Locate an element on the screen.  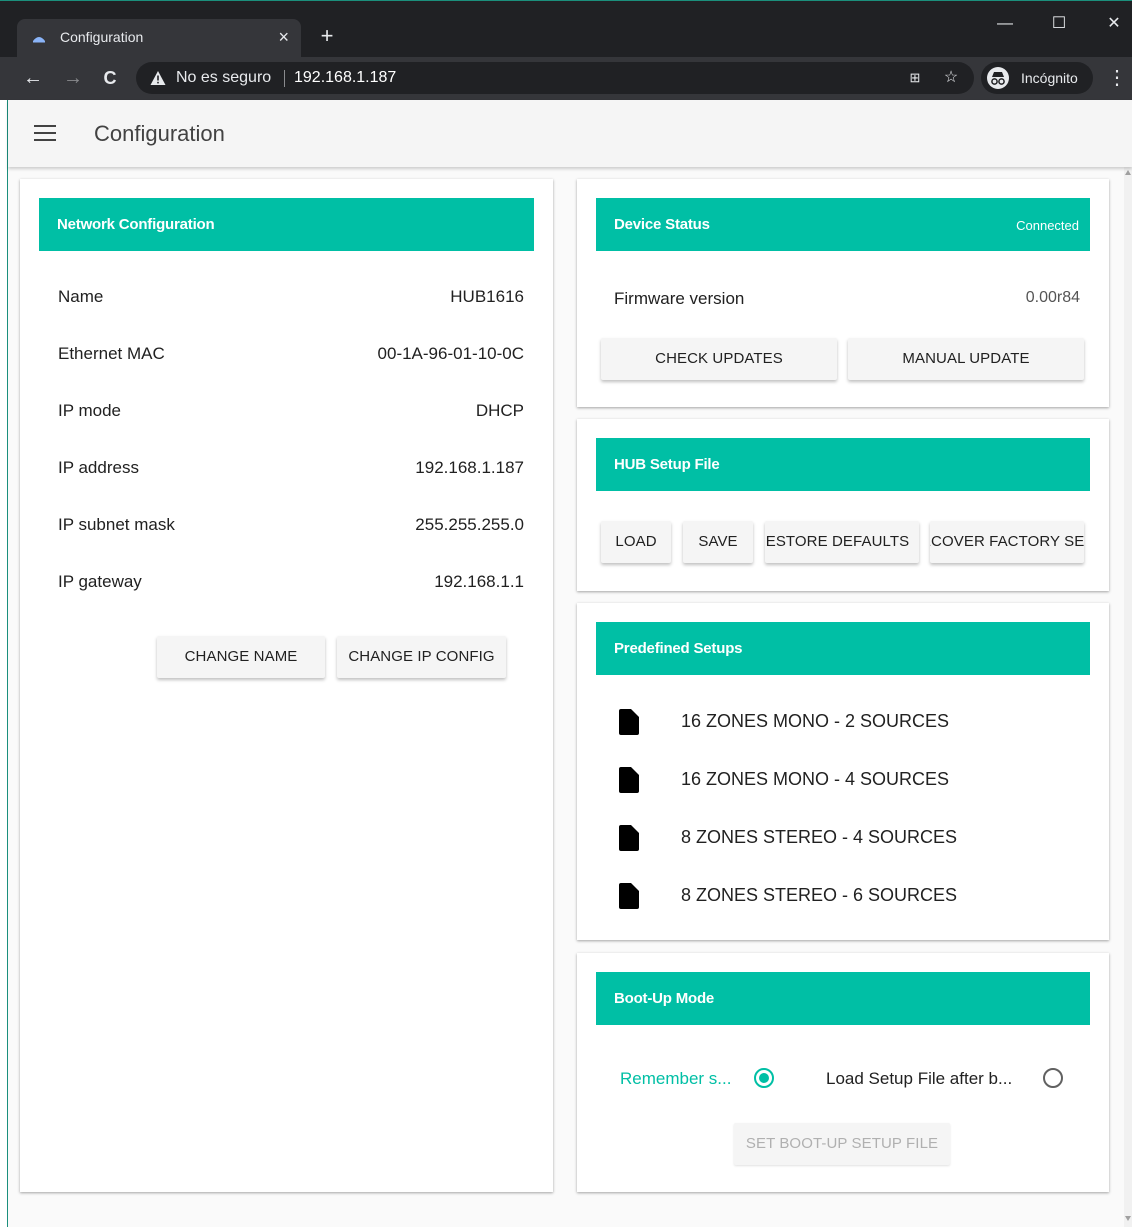
new-tab-button: + is located at coordinates (327, 36).